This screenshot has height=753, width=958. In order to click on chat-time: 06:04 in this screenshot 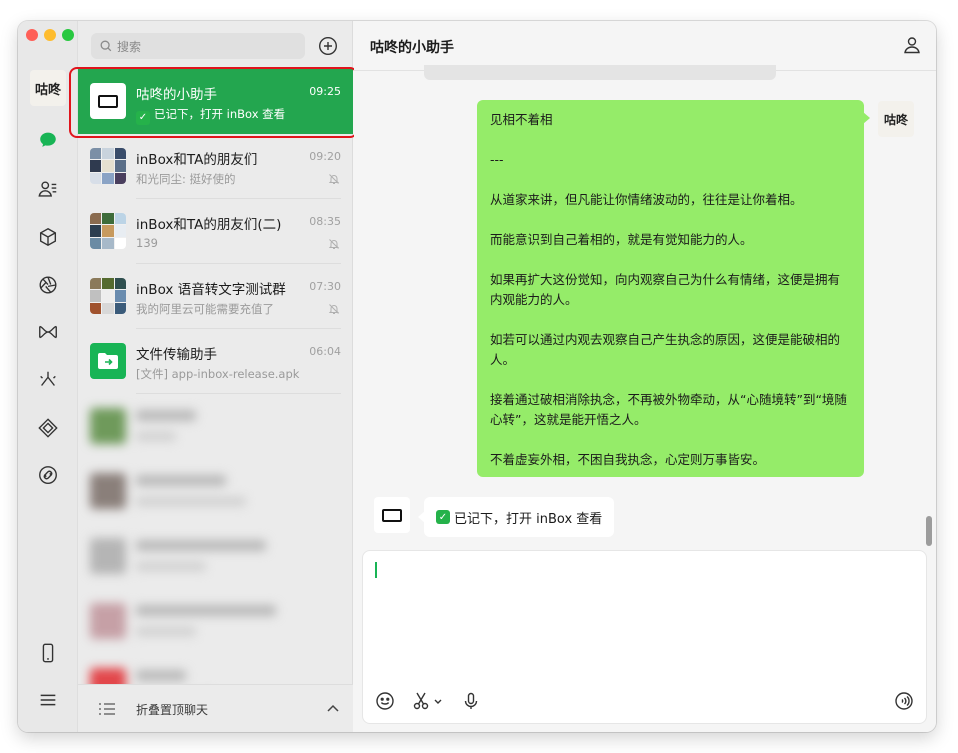, I will do `click(325, 351)`.